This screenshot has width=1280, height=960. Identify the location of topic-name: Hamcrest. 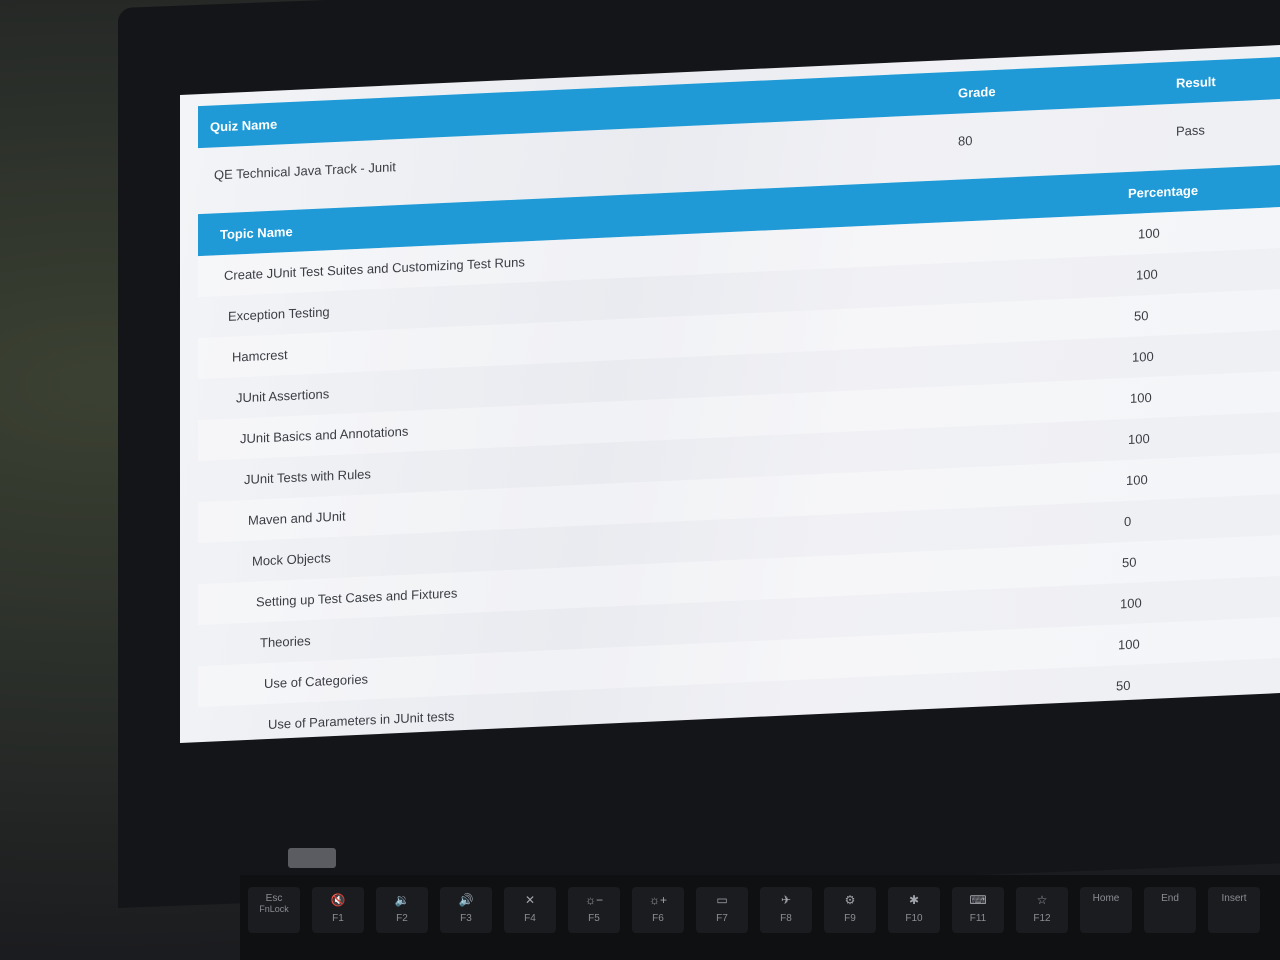
(260, 356).